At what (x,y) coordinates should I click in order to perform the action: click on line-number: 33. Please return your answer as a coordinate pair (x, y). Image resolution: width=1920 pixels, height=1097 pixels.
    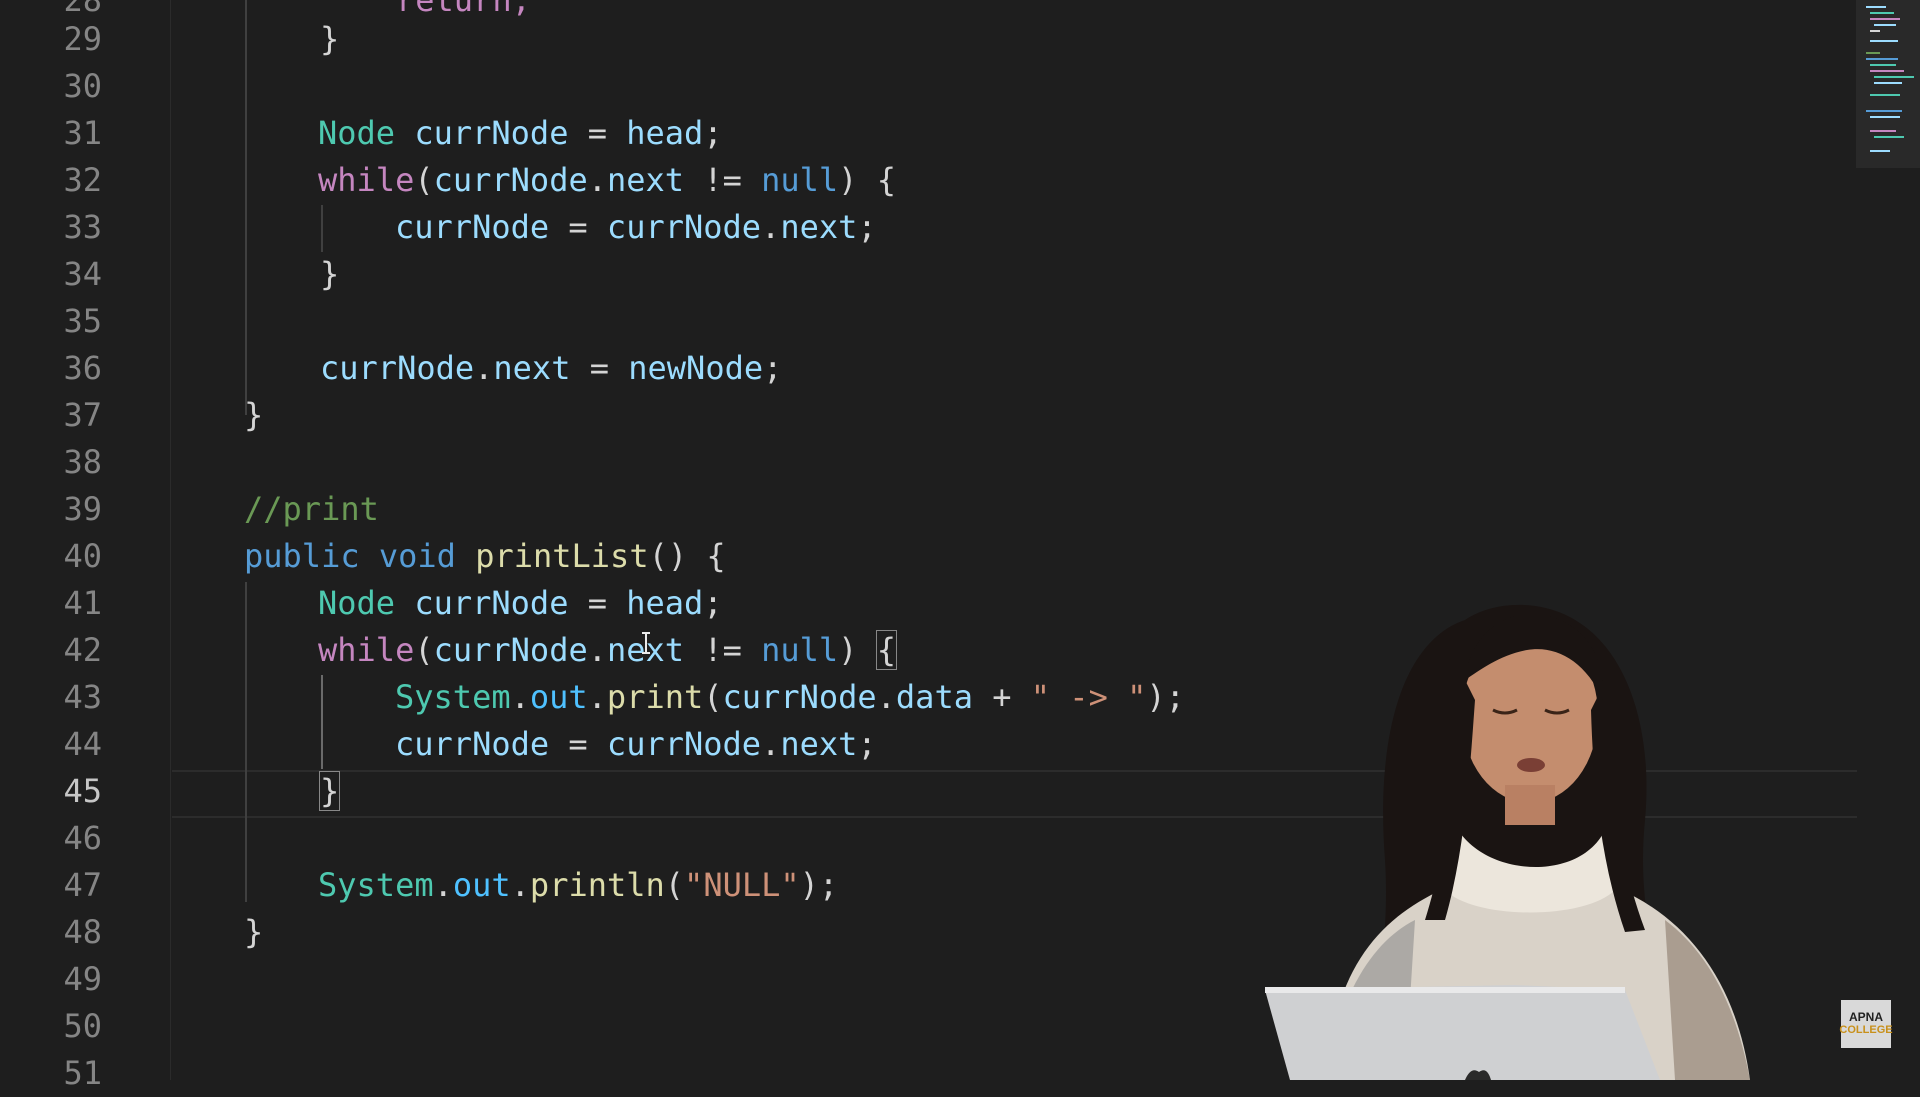
    Looking at the image, I should click on (82, 227).